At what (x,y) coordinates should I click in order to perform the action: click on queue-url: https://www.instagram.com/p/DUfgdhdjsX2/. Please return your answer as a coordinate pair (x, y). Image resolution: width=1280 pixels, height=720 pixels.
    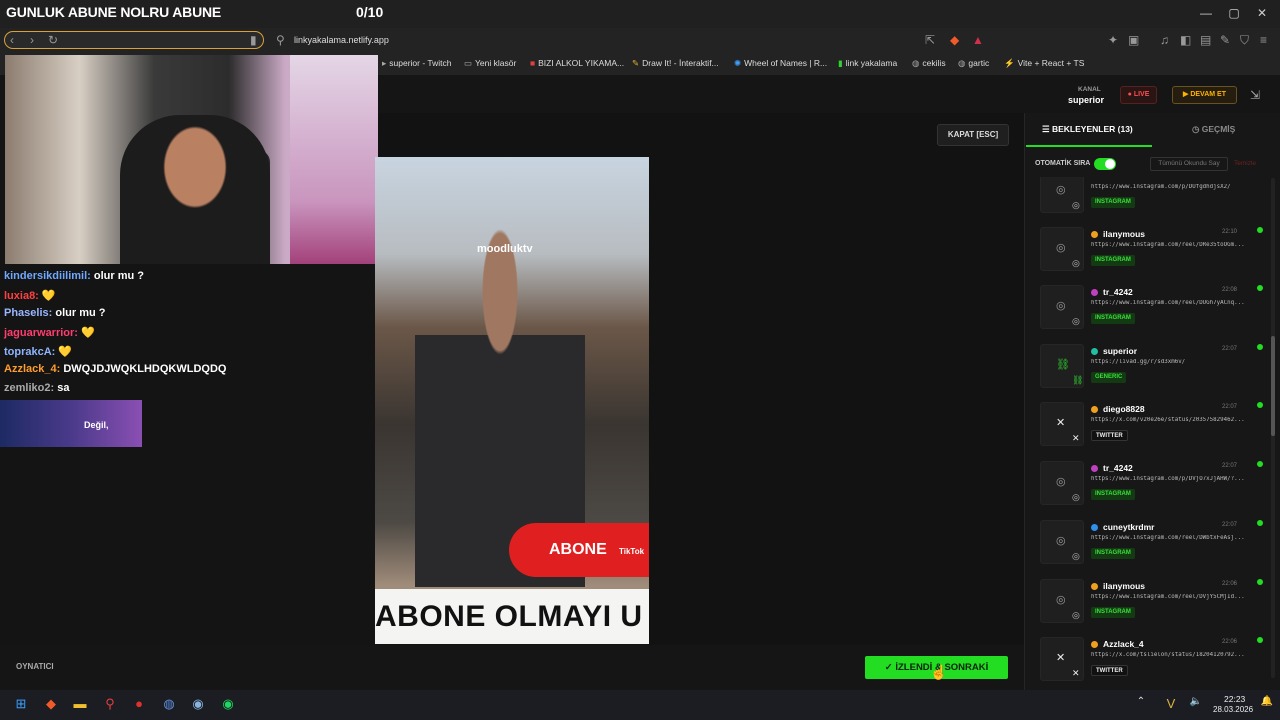
    Looking at the image, I should click on (1171, 187).